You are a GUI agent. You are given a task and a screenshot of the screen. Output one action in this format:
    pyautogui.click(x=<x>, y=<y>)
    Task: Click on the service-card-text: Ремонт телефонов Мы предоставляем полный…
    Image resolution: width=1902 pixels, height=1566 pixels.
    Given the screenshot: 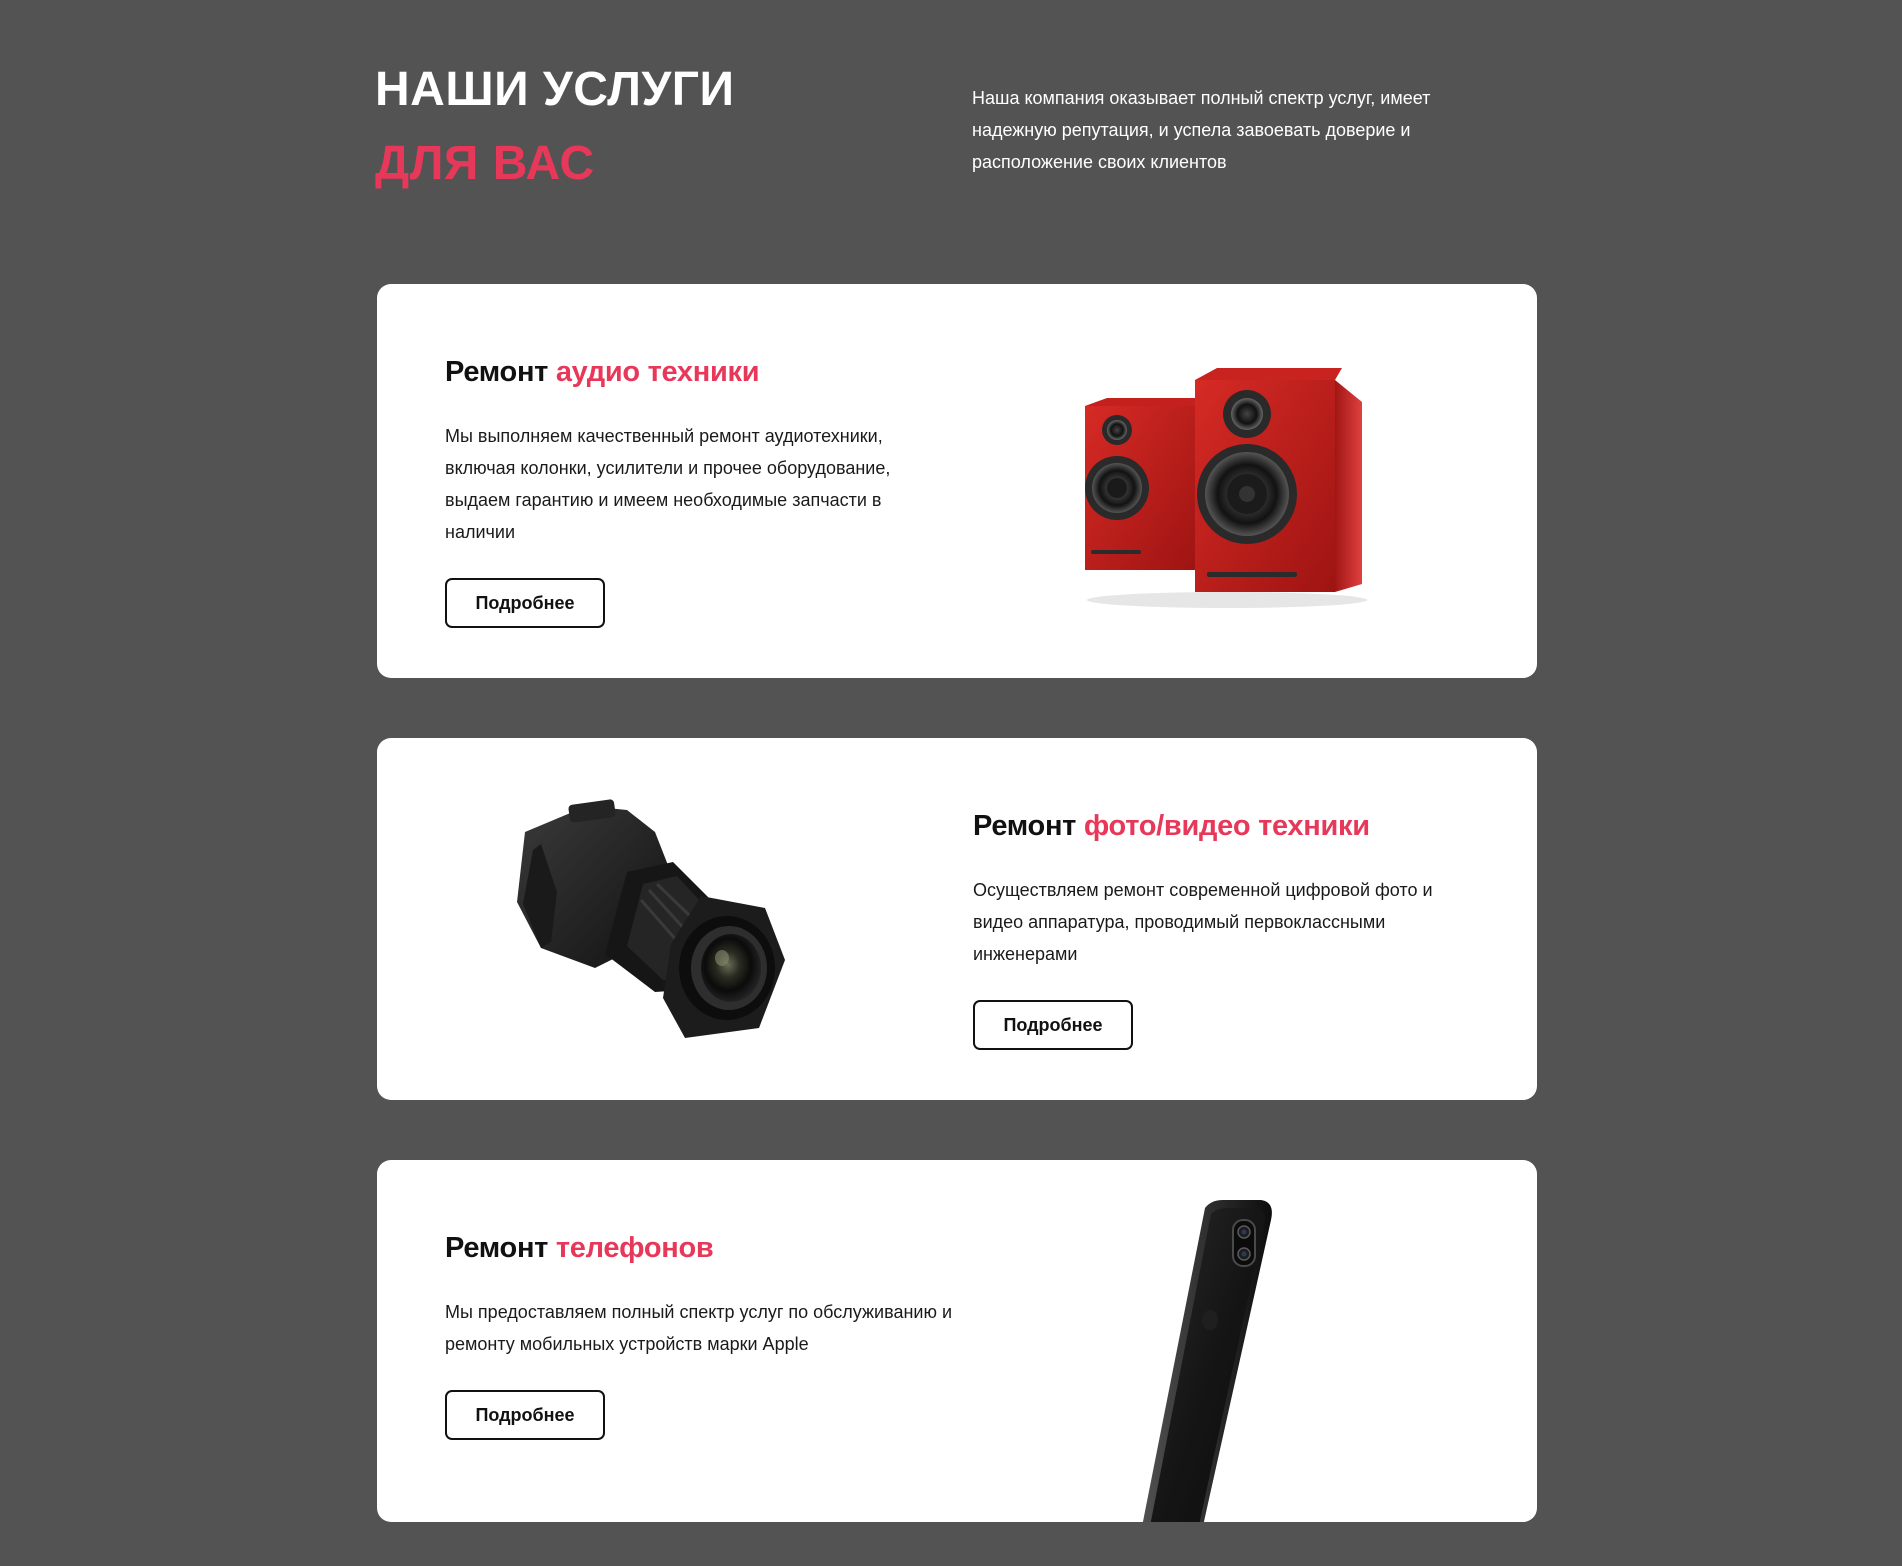 What is the action you would take?
    pyautogui.click(x=700, y=1334)
    